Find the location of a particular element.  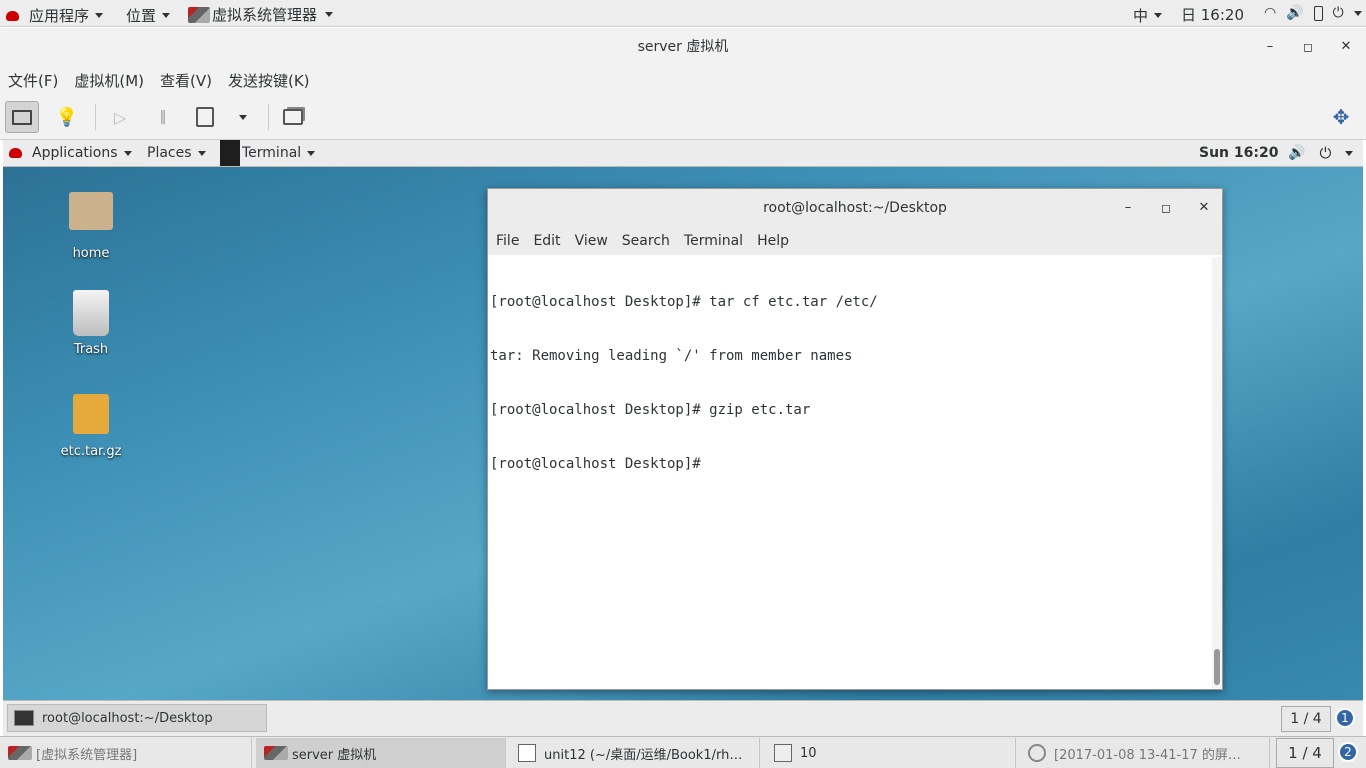

host-task-counter: 10 is located at coordinates (891, 753).